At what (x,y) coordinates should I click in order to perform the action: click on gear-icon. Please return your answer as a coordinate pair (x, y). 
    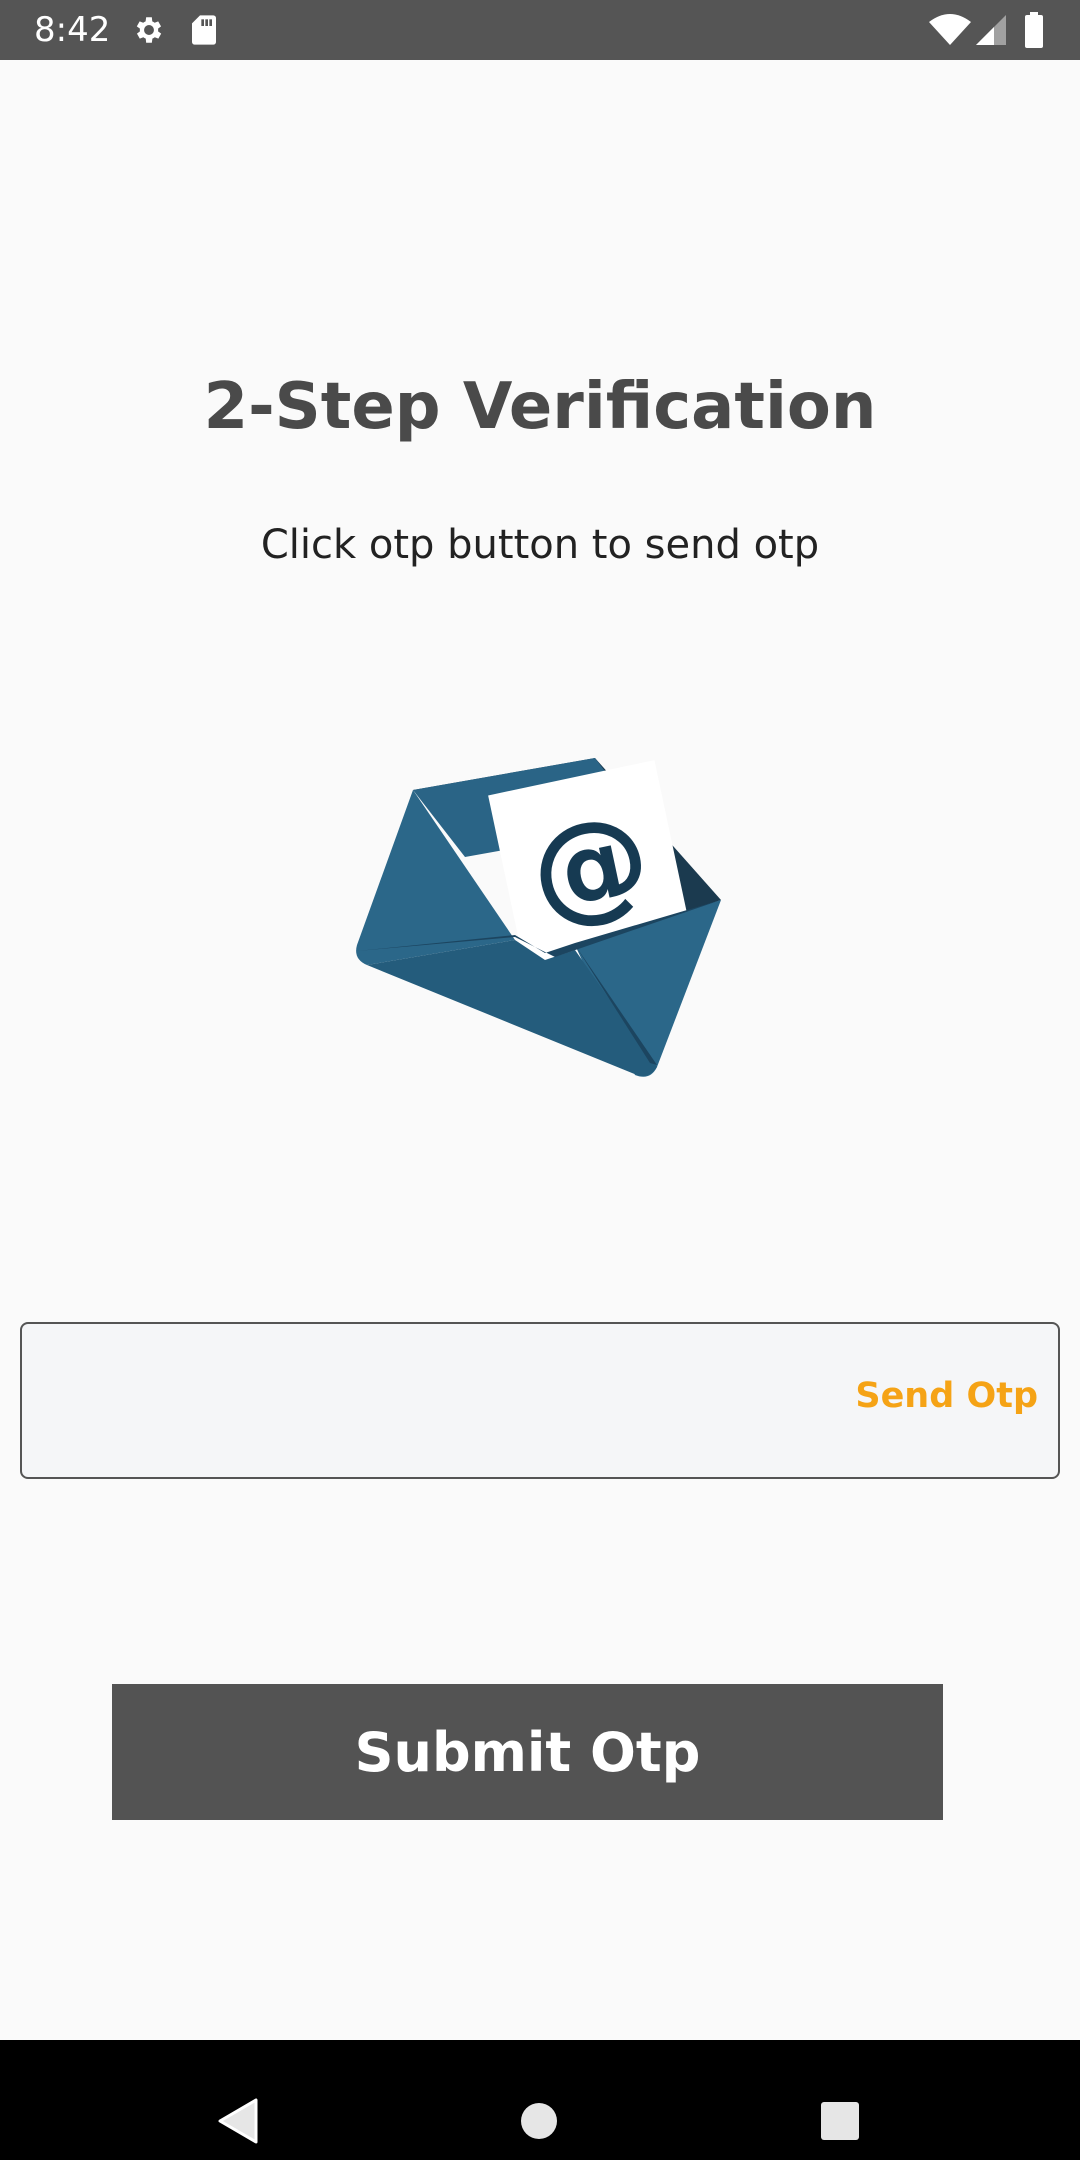
    Looking at the image, I should click on (149, 30).